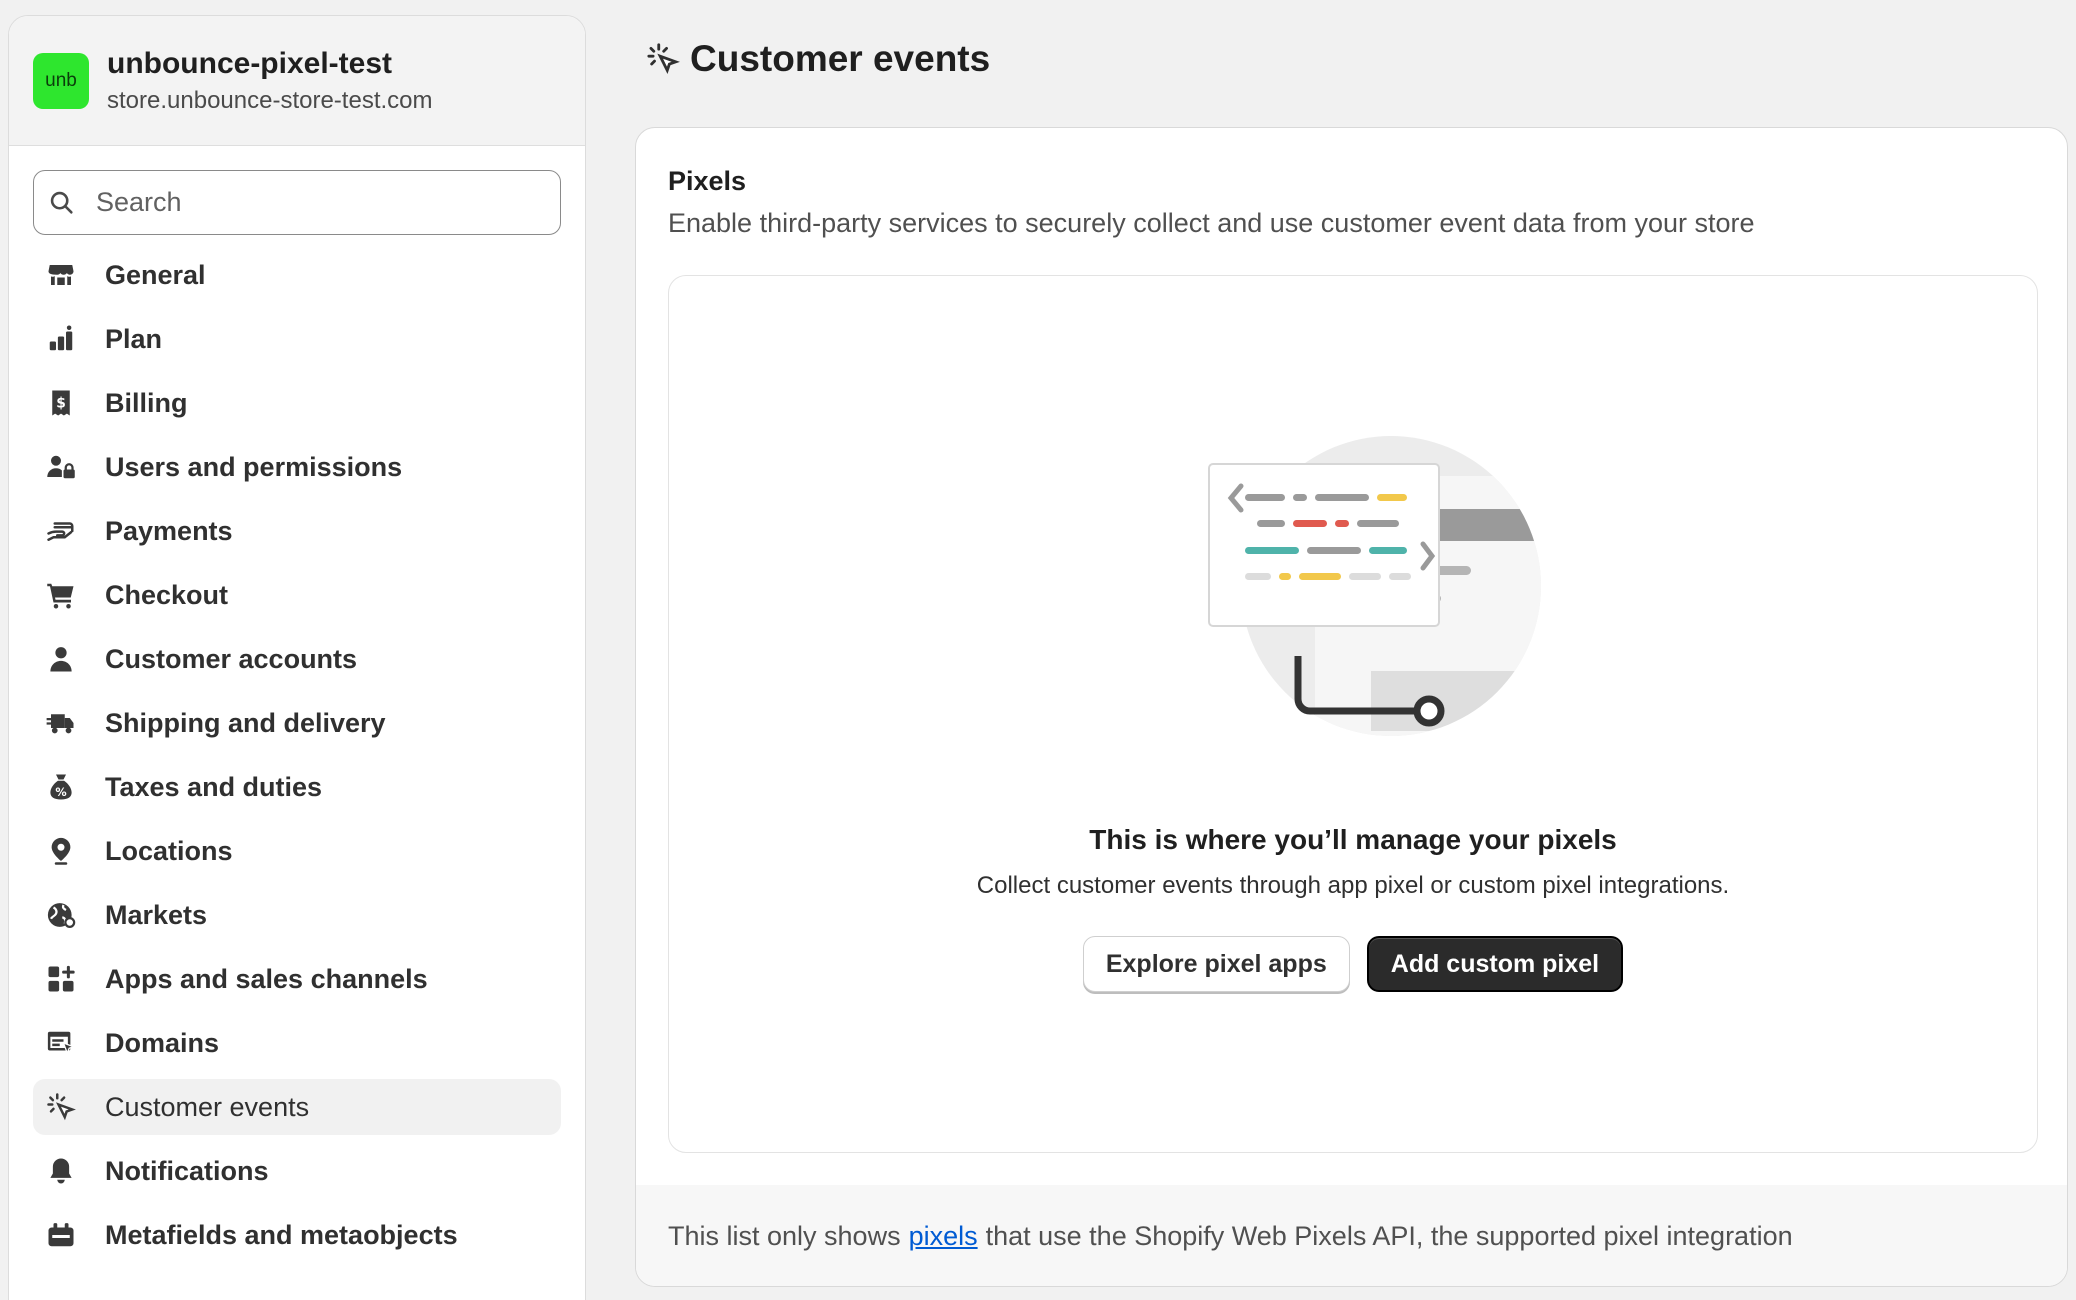 The image size is (2076, 1300). I want to click on sidebar-item-label: Payments, so click(169, 530).